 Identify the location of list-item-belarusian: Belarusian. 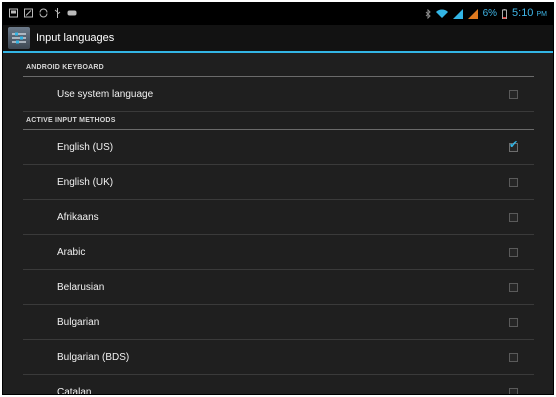
(278, 287).